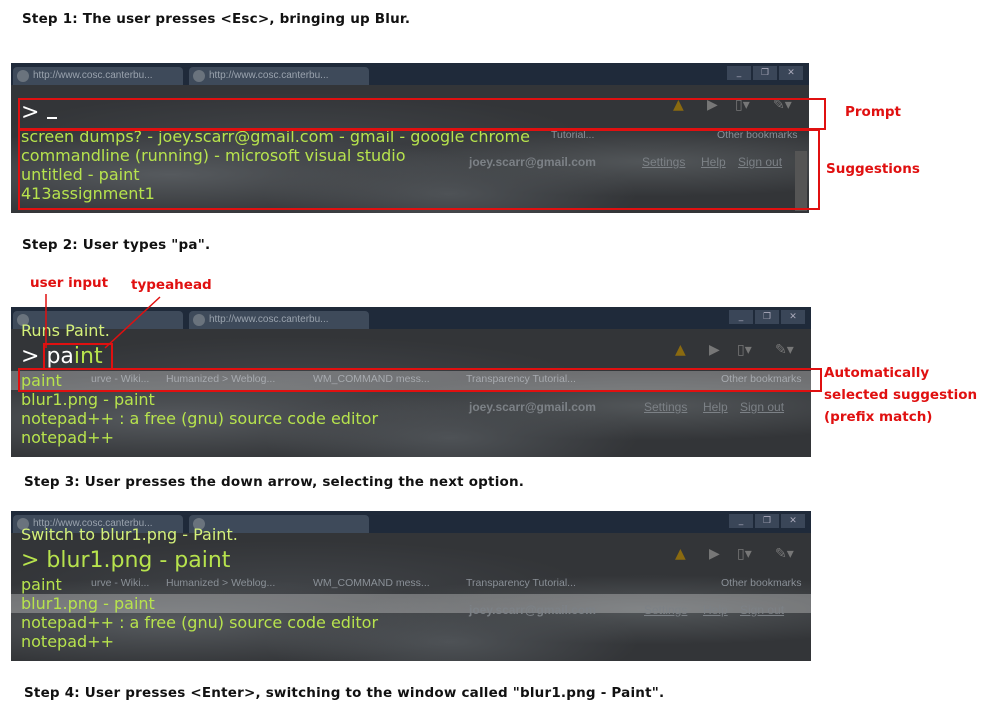 This screenshot has height=728, width=983. What do you see at coordinates (129, 534) in the screenshot?
I see `action-status: Switch to blur1.png - Paint.` at bounding box center [129, 534].